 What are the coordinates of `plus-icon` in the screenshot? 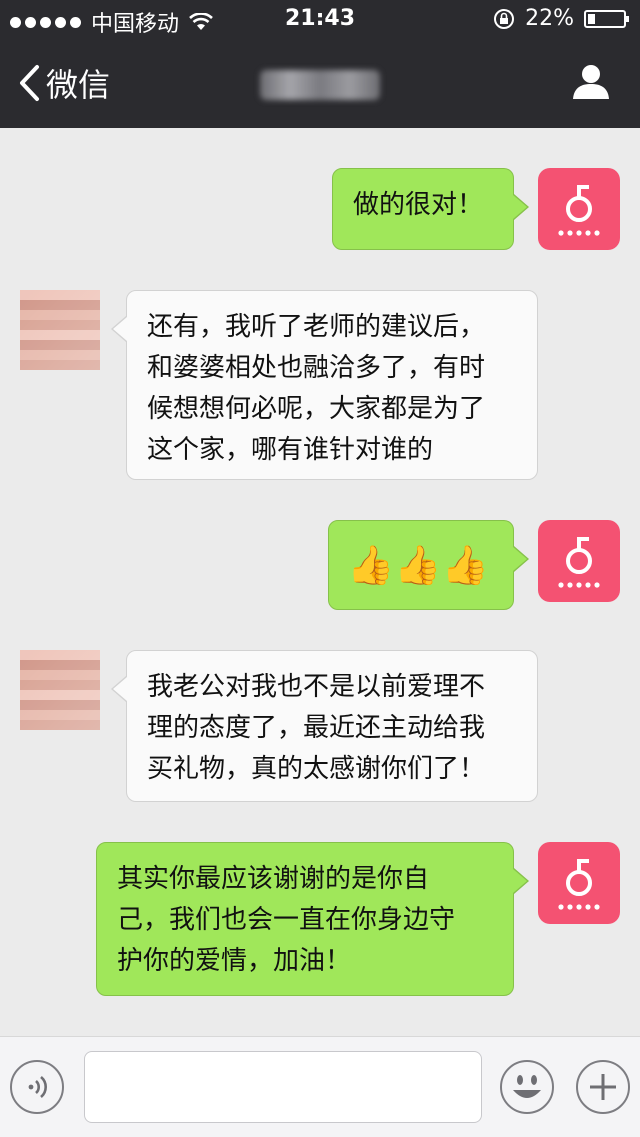 It's located at (603, 1087).